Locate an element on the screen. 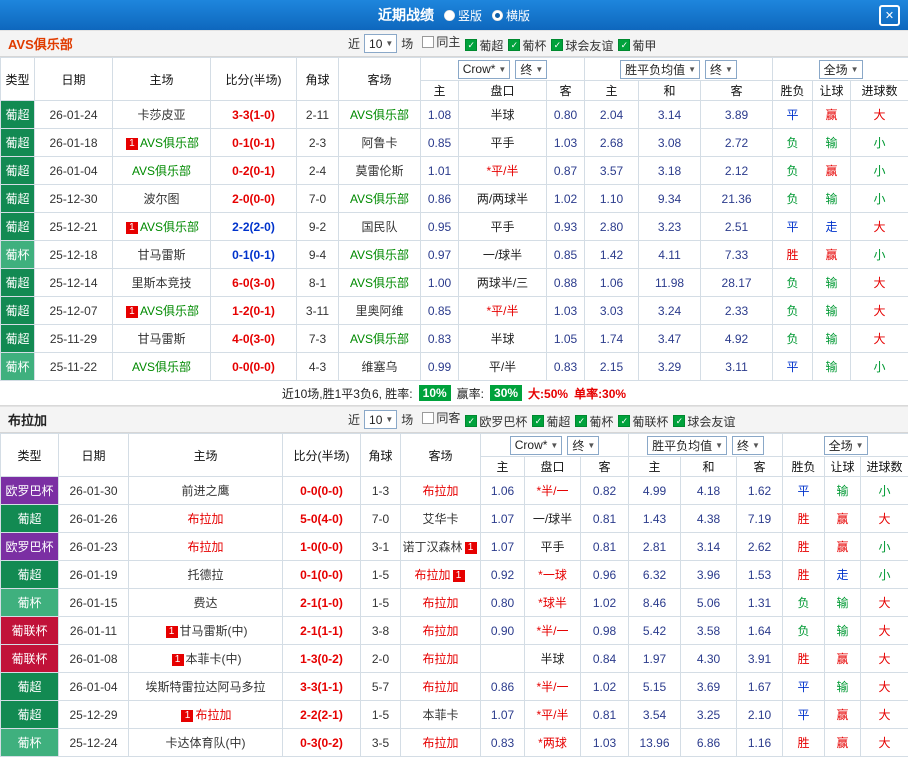  odds-home: 0.86 is located at coordinates (440, 199).